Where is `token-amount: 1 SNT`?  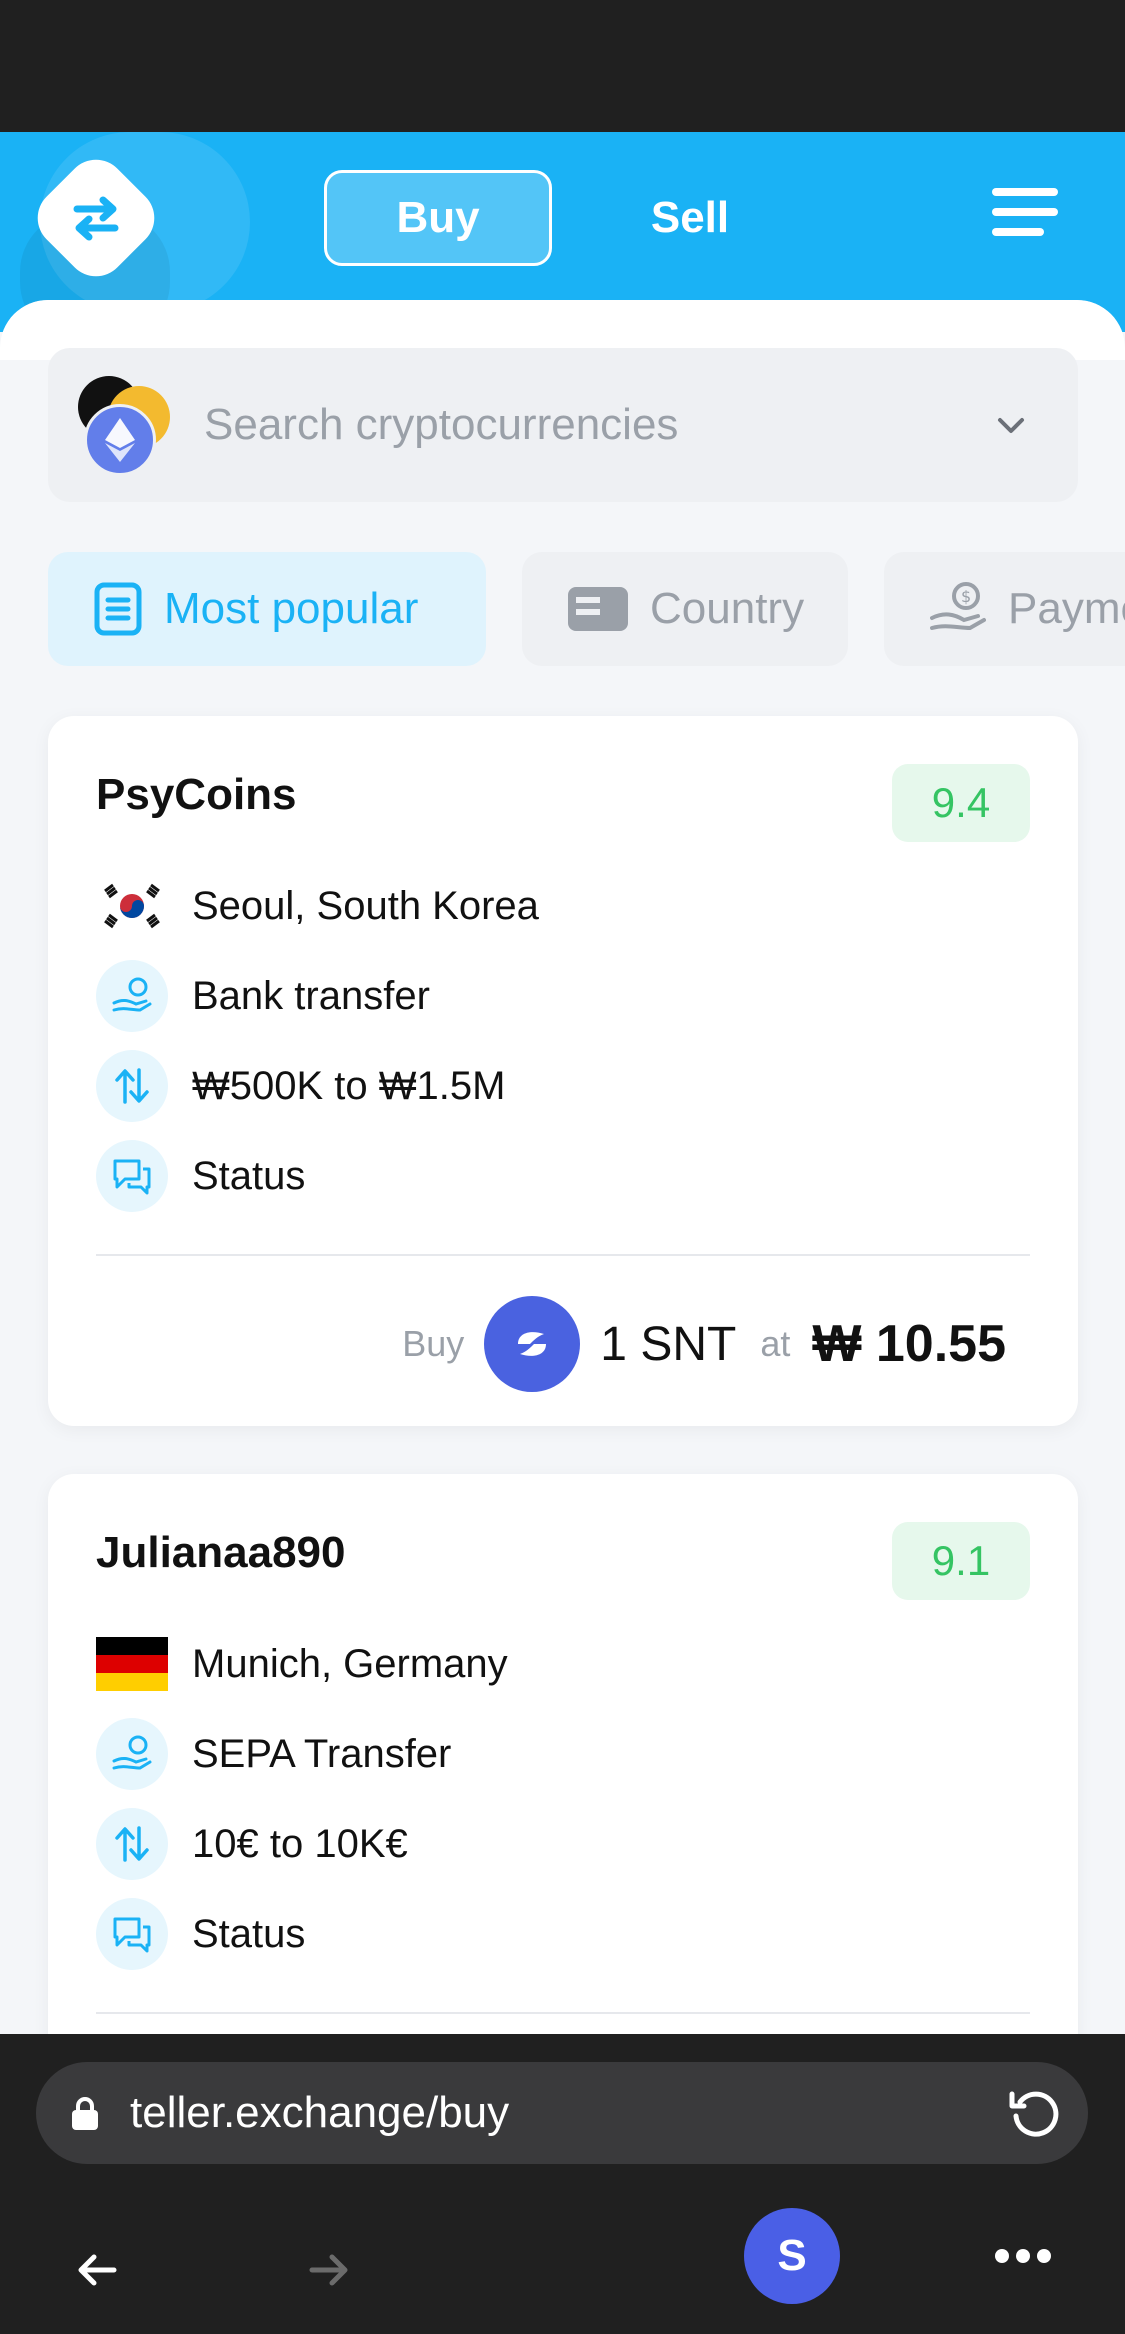 token-amount: 1 SNT is located at coordinates (668, 1344).